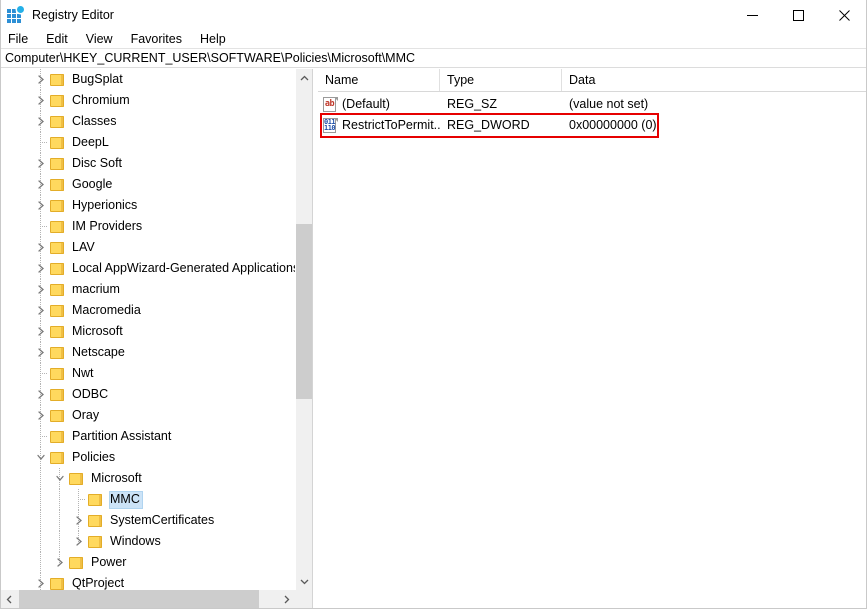 The image size is (867, 609). What do you see at coordinates (304, 77) in the screenshot?
I see `scroll-up-button` at bounding box center [304, 77].